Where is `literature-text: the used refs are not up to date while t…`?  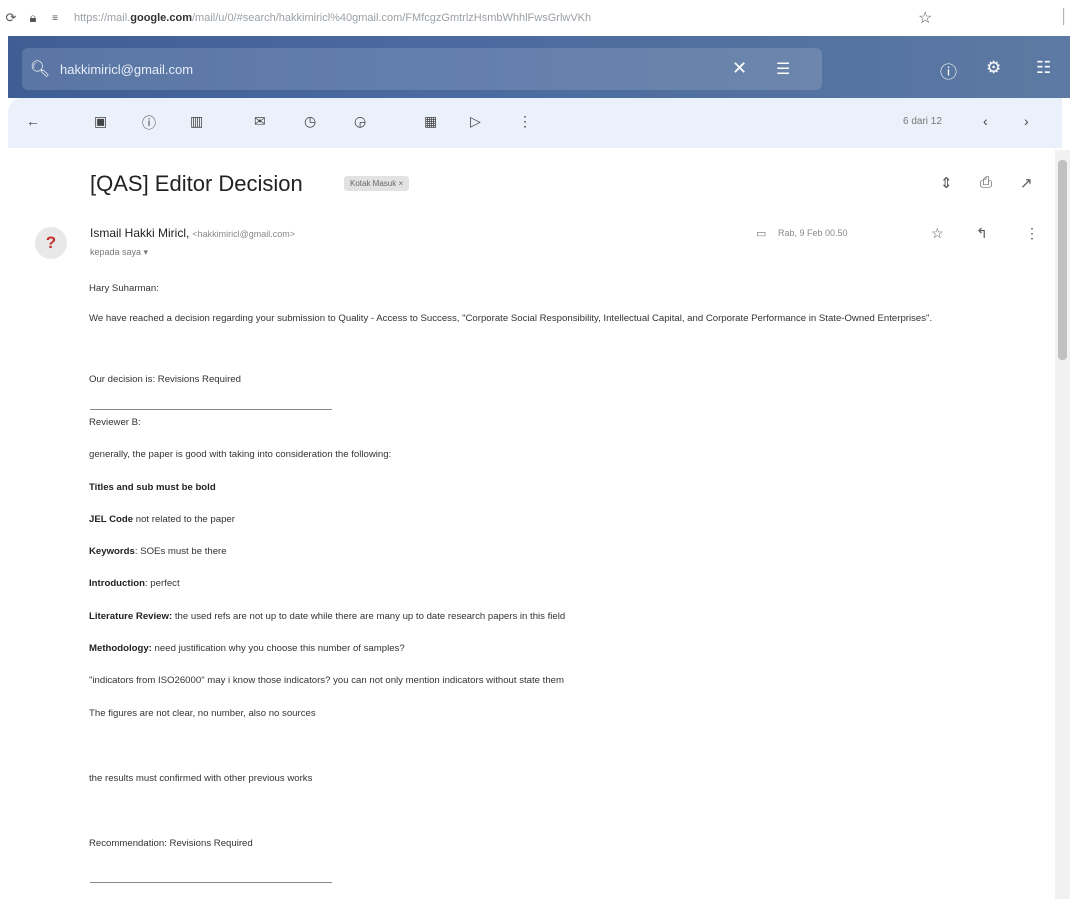
literature-text: the used refs are not up to date while t… is located at coordinates (369, 616).